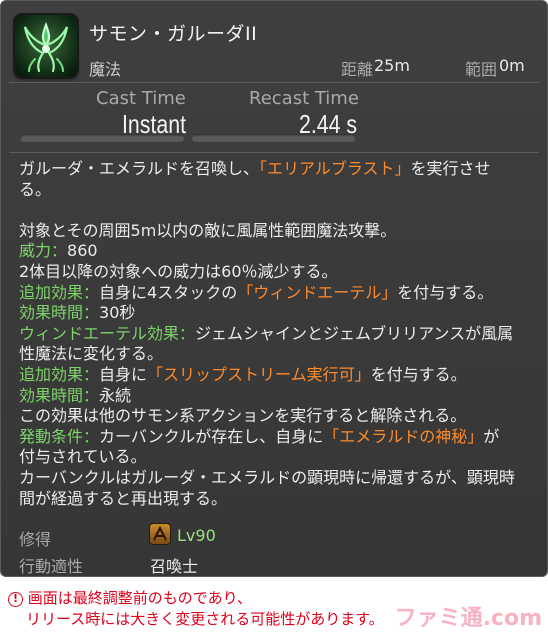  I want to click on condition-line: 発動条件：カーバンクルが存在し、自身に「エメラルドの神秘」が, so click(259, 436).